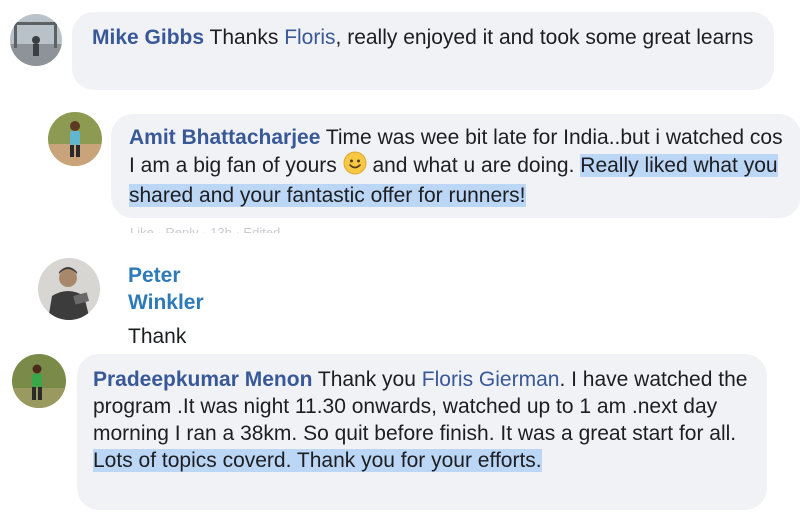  Describe the element at coordinates (36, 40) in the screenshot. I see `avatar-mike-gibbs` at that location.